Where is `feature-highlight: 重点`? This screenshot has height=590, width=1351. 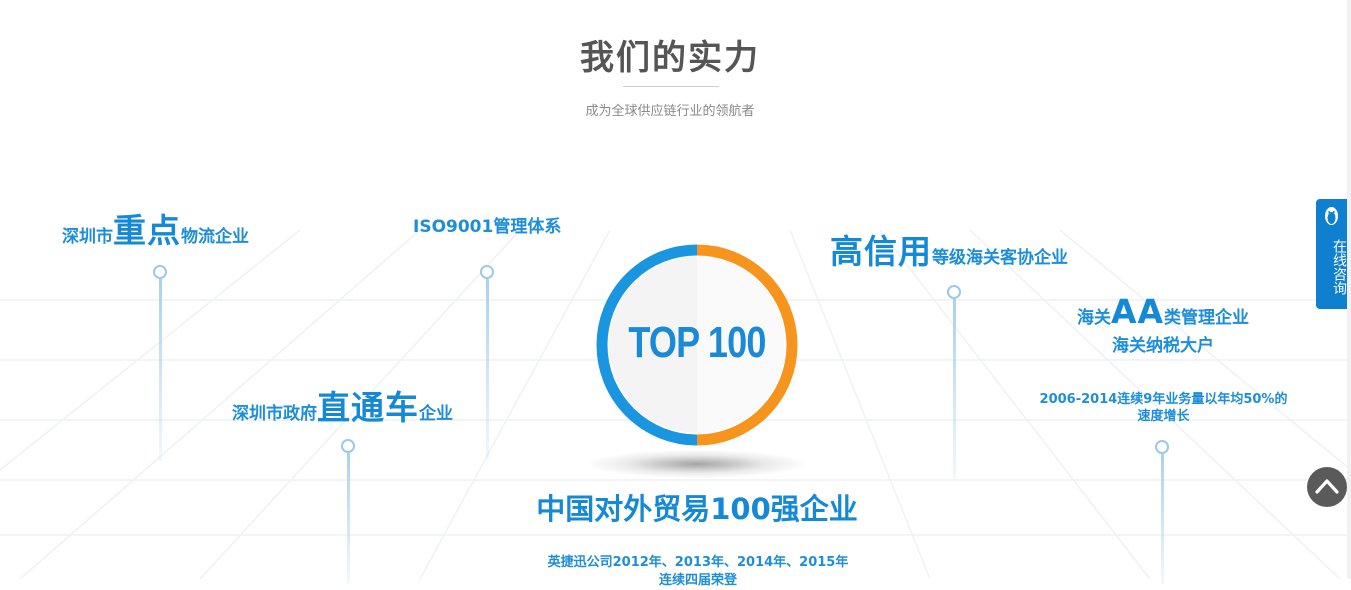 feature-highlight: 重点 is located at coordinates (147, 230).